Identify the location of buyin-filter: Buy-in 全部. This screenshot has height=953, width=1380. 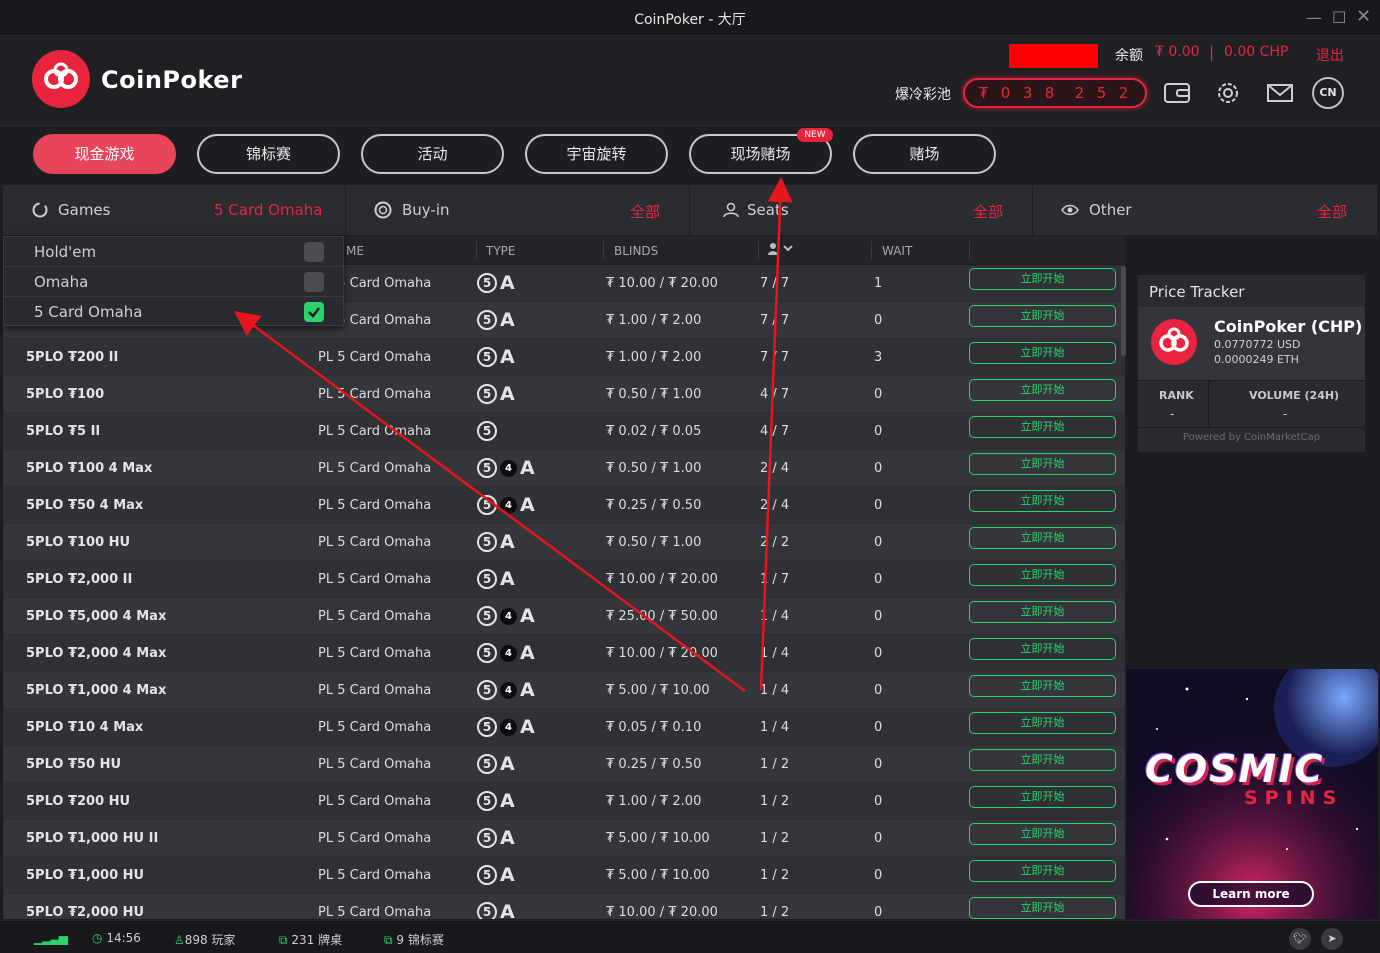
(518, 210).